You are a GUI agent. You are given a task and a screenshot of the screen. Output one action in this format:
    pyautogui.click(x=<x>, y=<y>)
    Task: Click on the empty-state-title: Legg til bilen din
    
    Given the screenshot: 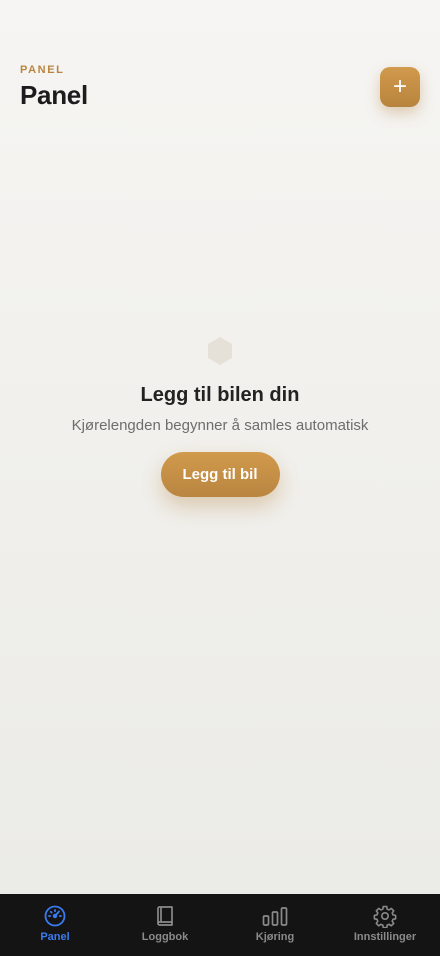 What is the action you would take?
    pyautogui.click(x=220, y=395)
    